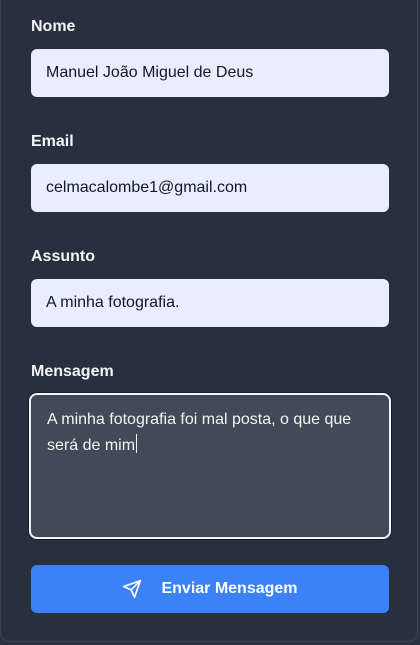  I want to click on email-label: Email, so click(52, 141).